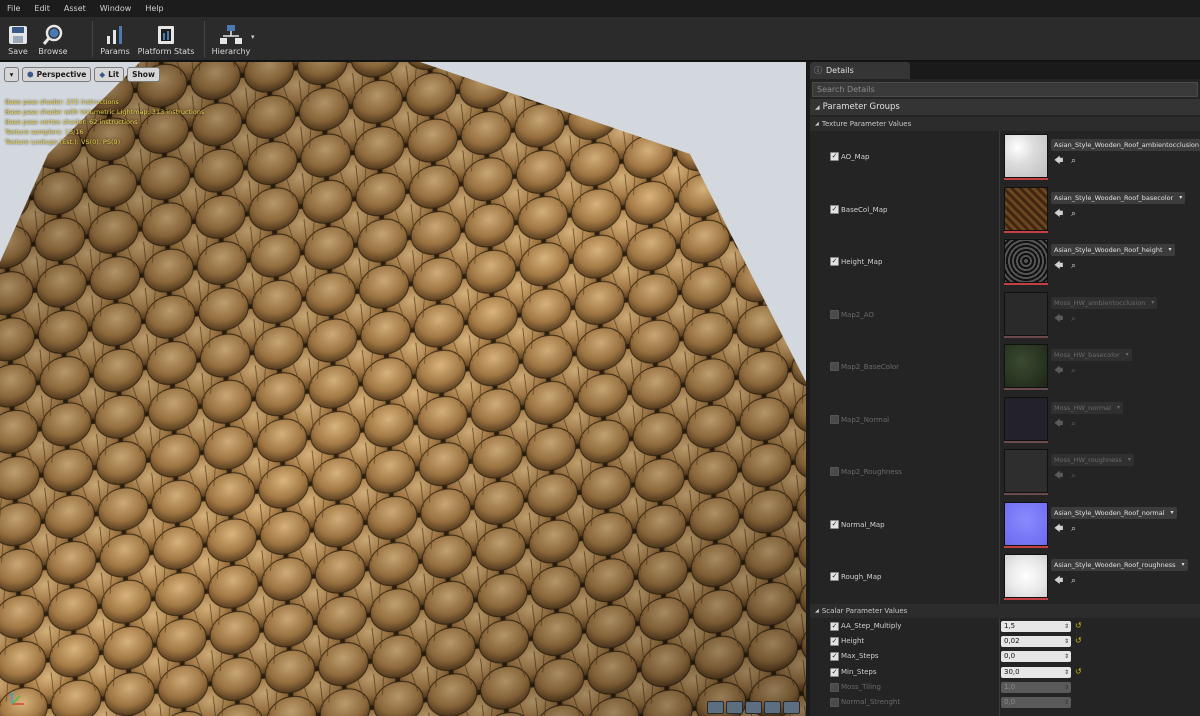 Image resolution: width=1200 pixels, height=716 pixels. Describe the element at coordinates (166, 39) in the screenshot. I see `platform-stats-button: Platform Stats` at that location.